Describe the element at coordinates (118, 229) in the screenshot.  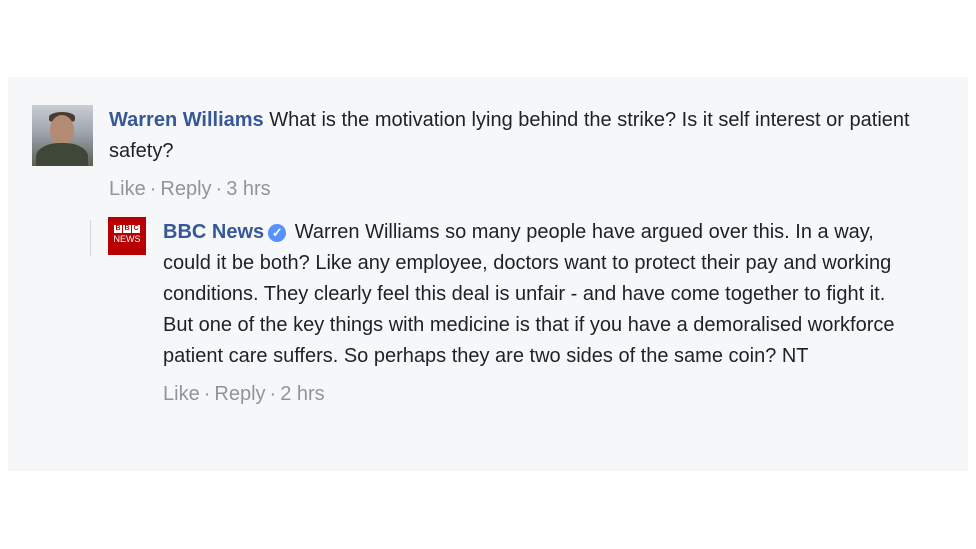
I see `bbc-block-b1: B` at that location.